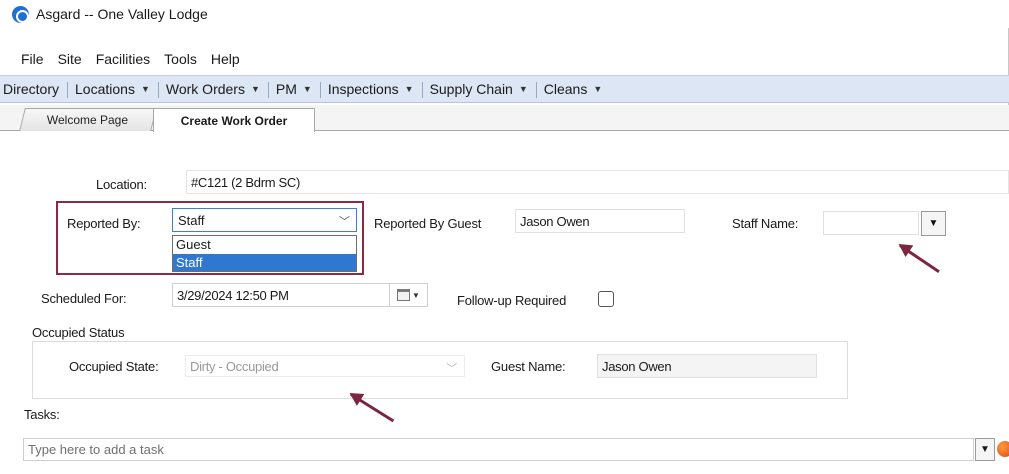  I want to click on occupied-state-select: Dirty - Occupied ﹀, so click(325, 366).